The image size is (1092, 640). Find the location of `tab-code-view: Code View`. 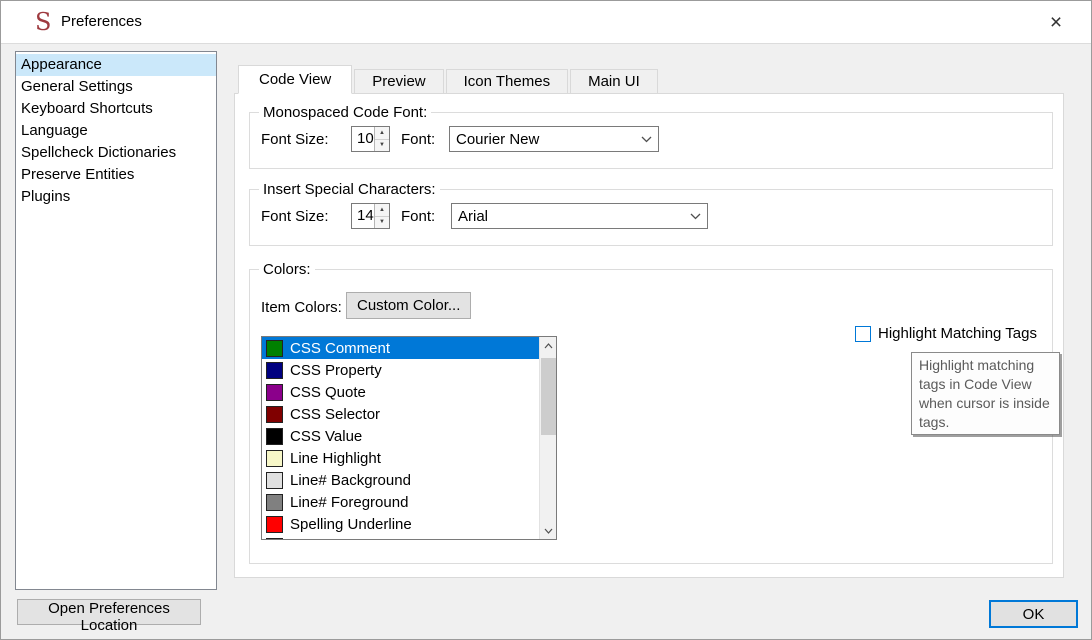

tab-code-view: Code View is located at coordinates (295, 79).